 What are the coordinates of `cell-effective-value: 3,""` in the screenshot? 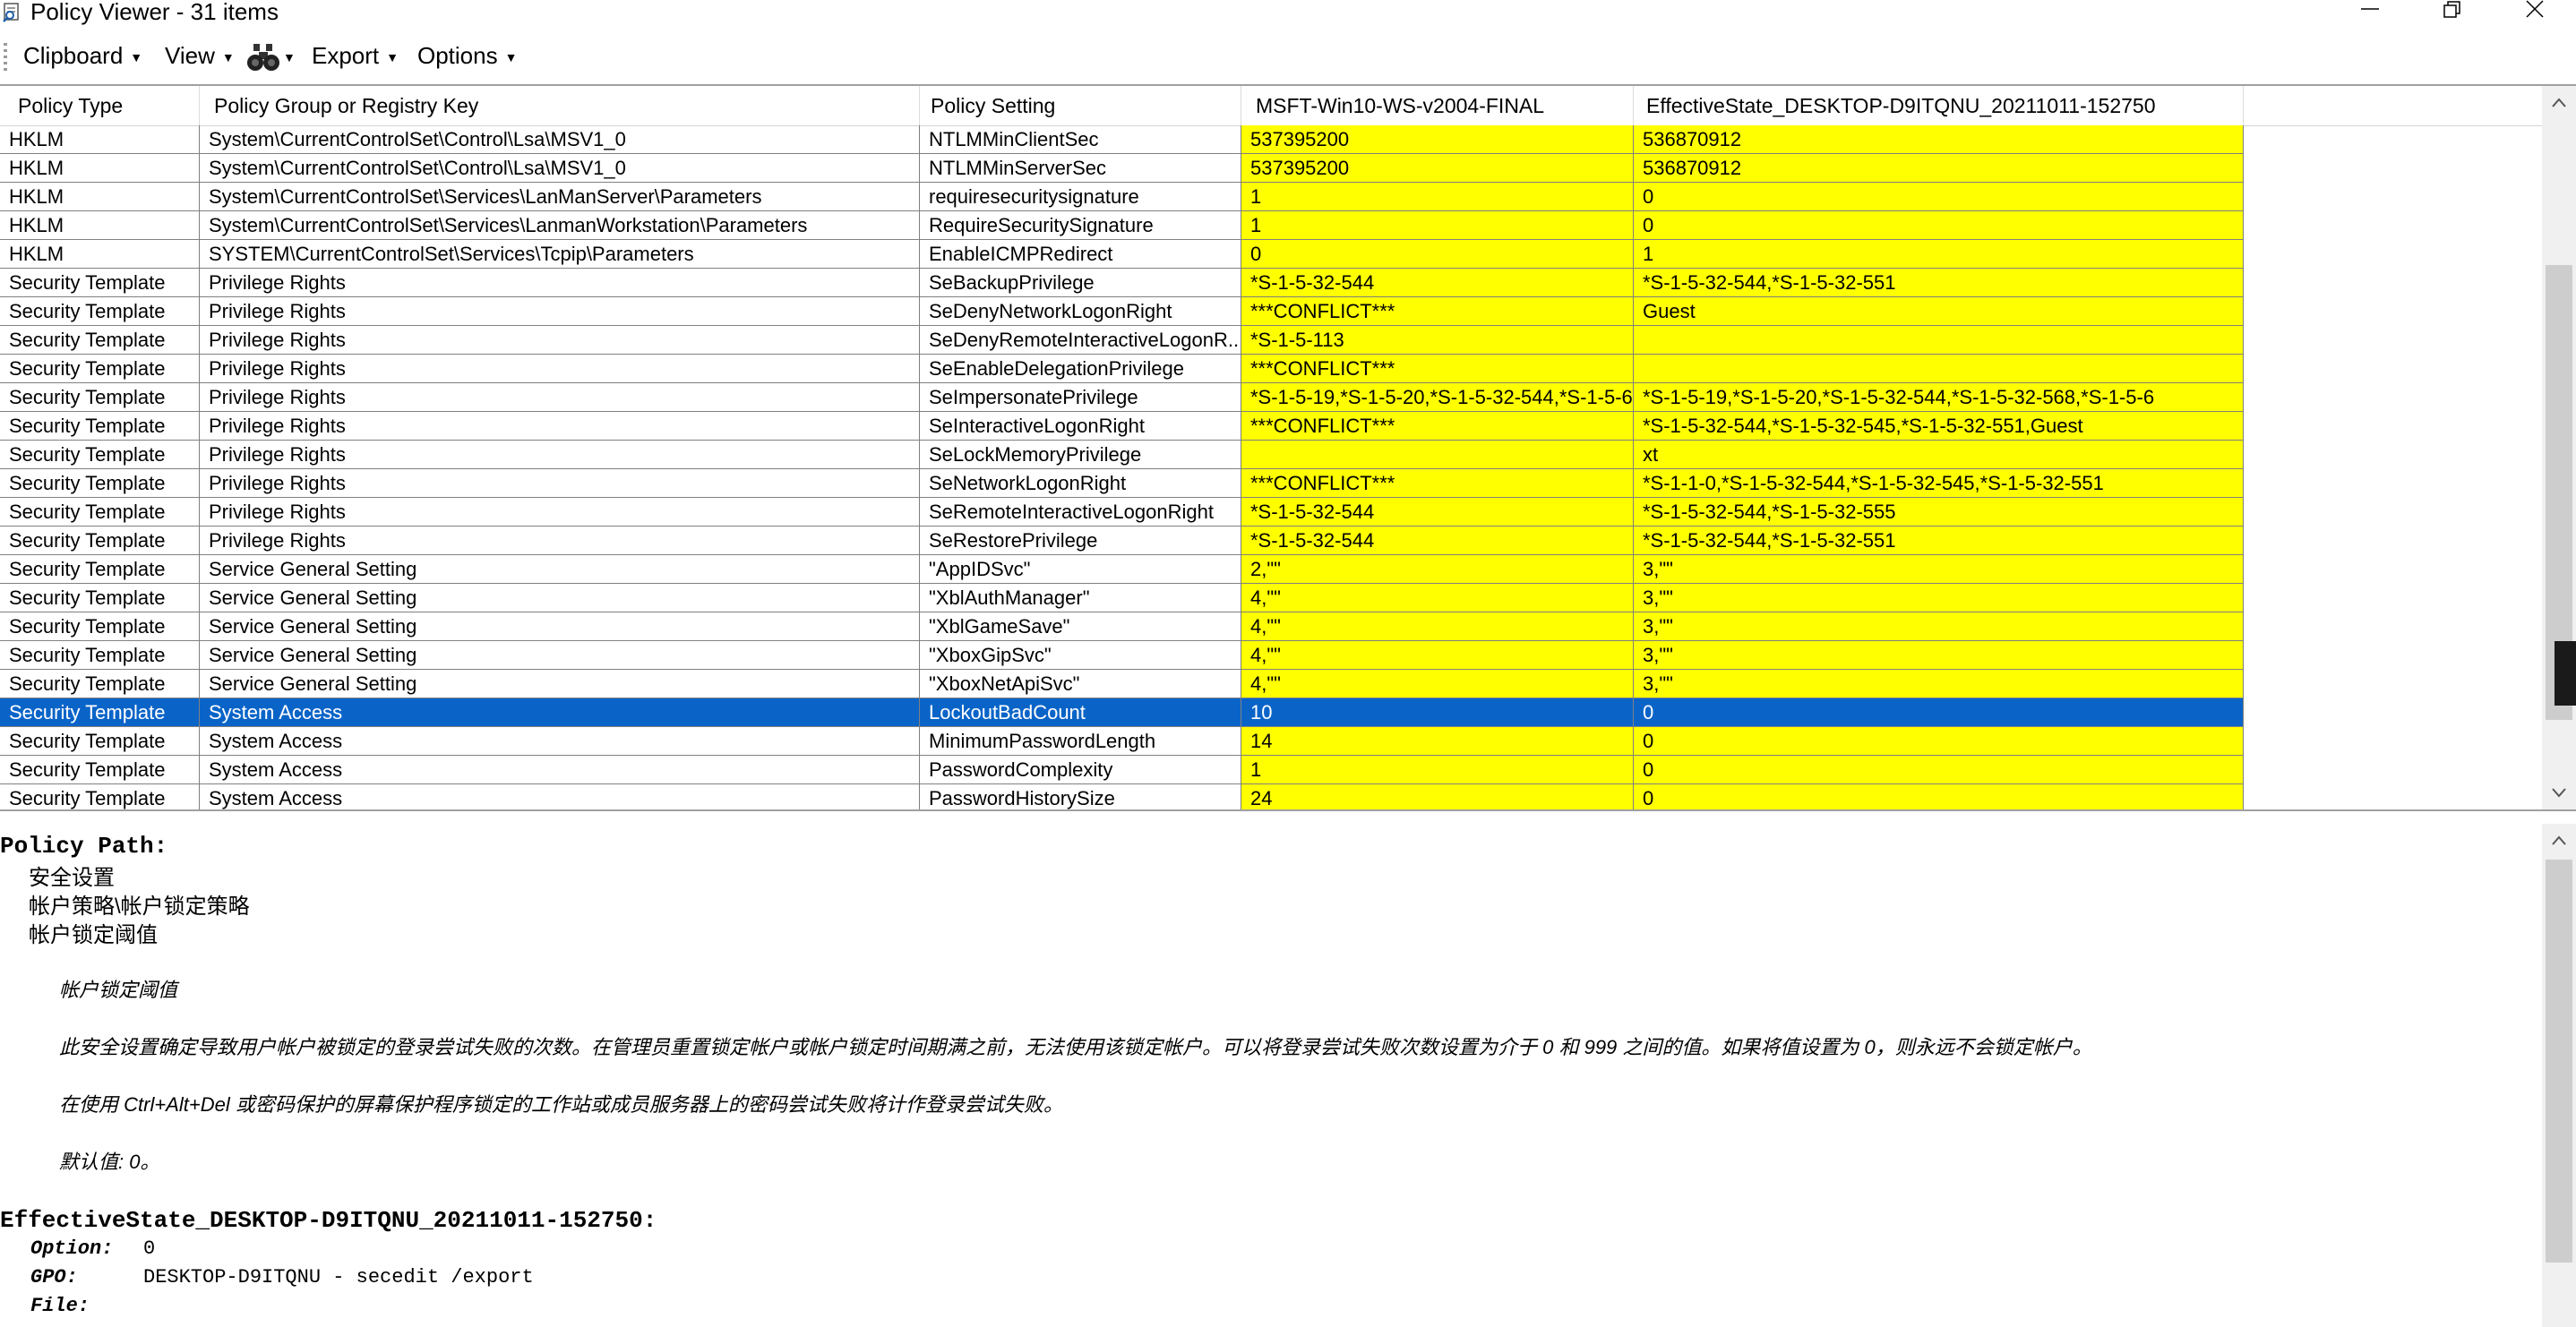 It's located at (1939, 569).